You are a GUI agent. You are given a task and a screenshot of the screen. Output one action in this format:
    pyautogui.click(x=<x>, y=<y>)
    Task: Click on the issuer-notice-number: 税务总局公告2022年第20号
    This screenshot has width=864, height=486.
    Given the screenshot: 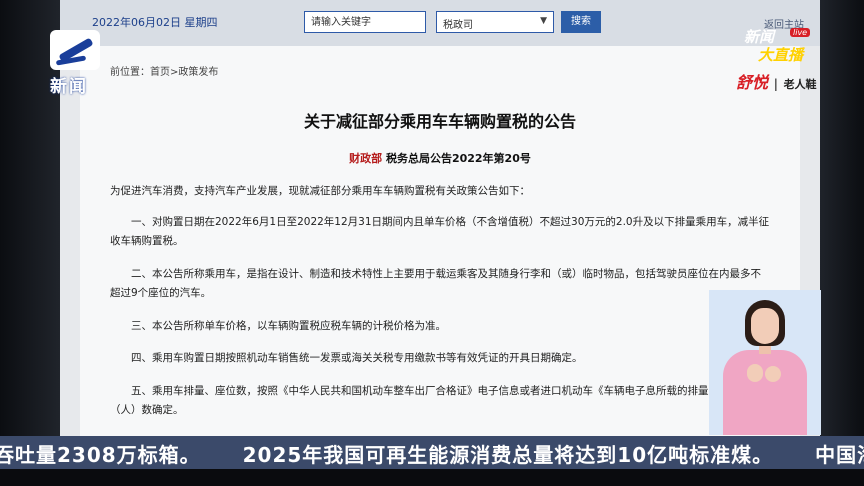 What is the action you would take?
    pyautogui.click(x=456, y=158)
    